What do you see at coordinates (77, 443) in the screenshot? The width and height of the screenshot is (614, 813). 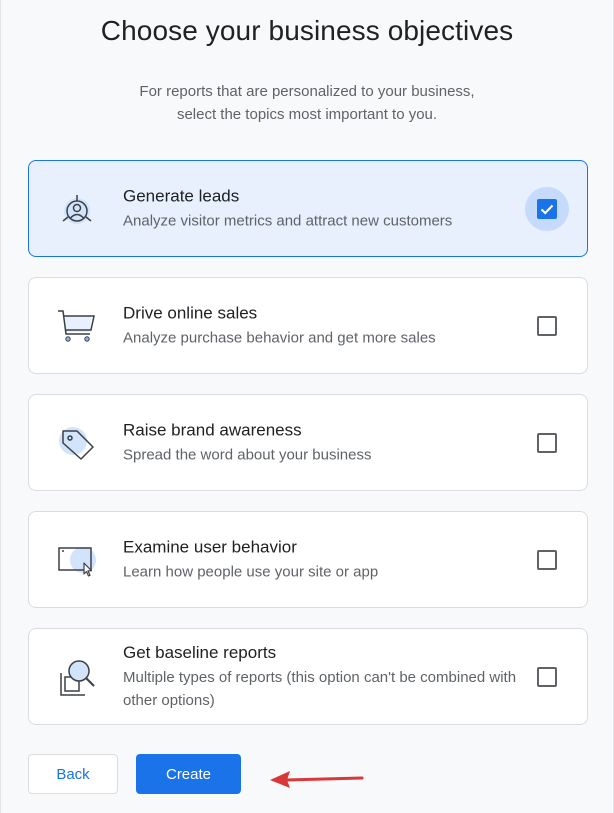 I see `tag-icon` at bounding box center [77, 443].